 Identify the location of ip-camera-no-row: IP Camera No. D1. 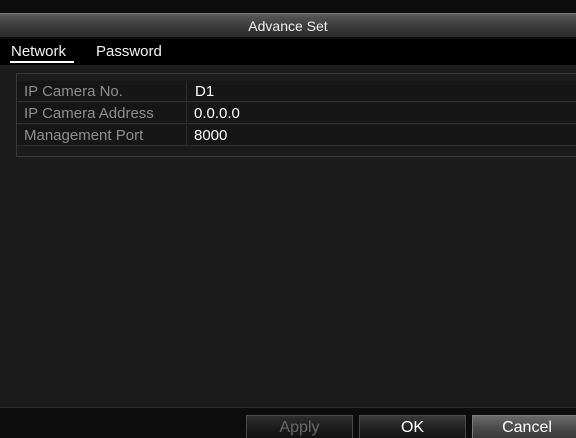
(296, 91).